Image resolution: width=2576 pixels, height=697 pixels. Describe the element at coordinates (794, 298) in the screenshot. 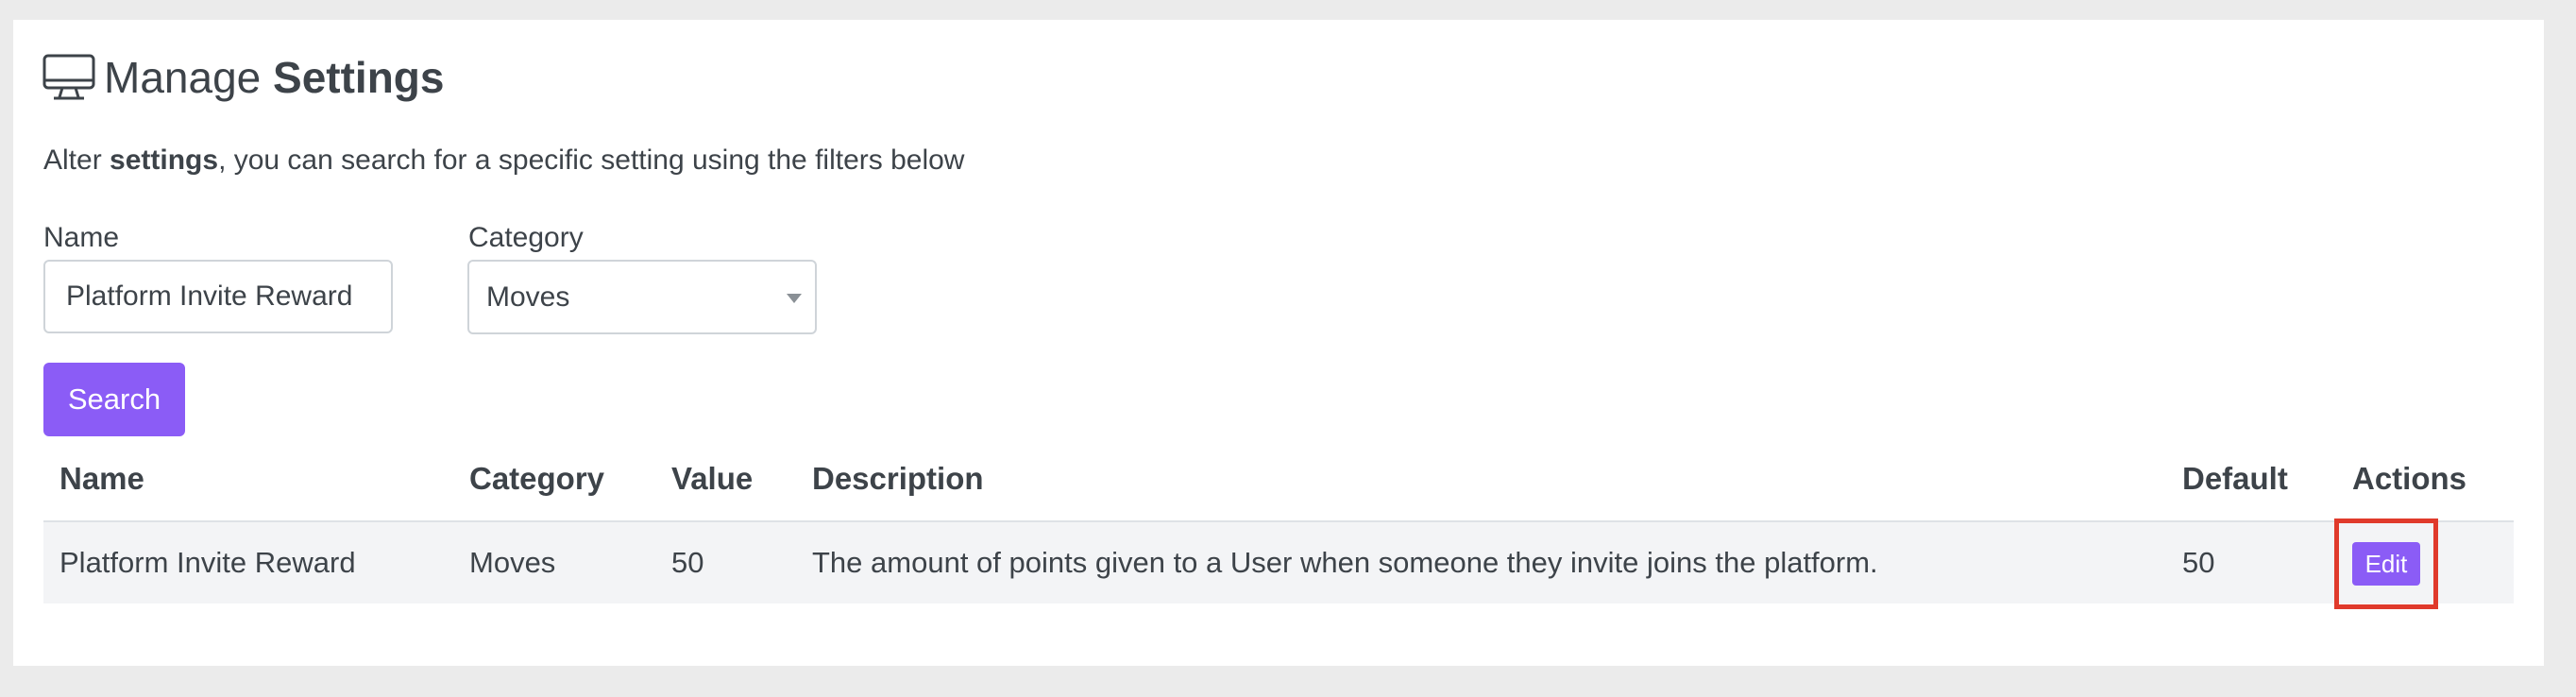

I see `chevron-down-icon` at that location.